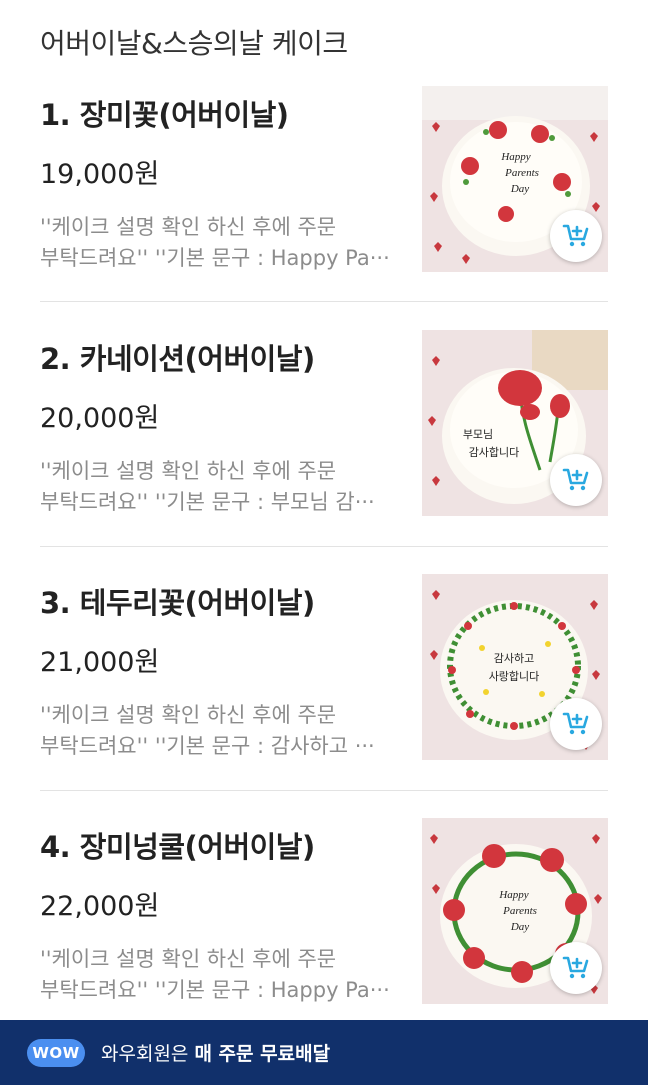 This screenshot has width=648, height=1085. I want to click on product-price: 22,000원, so click(100, 906).